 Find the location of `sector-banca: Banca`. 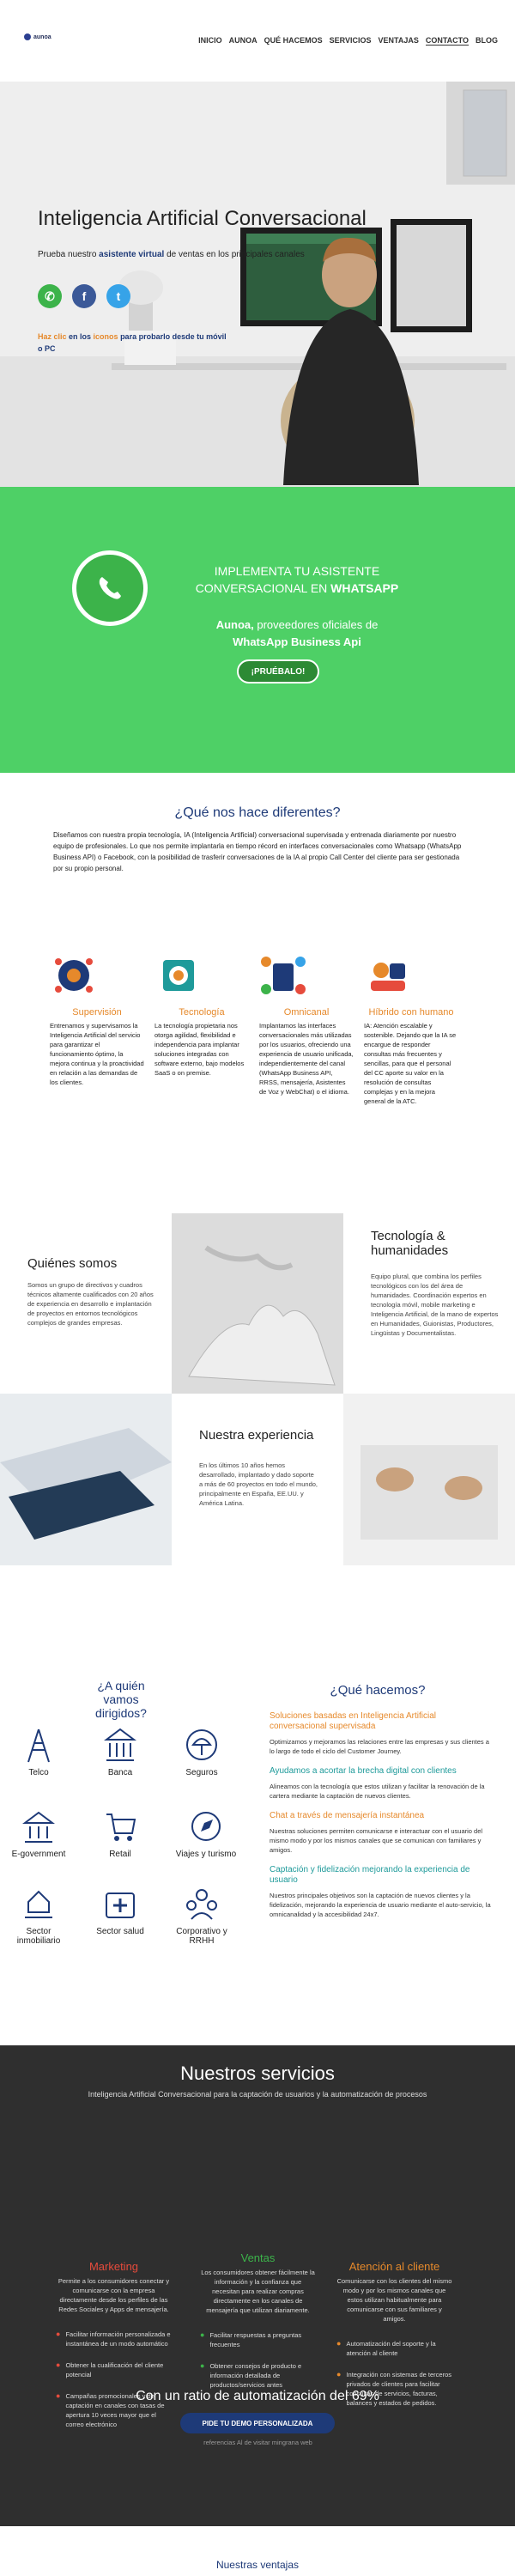

sector-banca: Banca is located at coordinates (120, 1751).